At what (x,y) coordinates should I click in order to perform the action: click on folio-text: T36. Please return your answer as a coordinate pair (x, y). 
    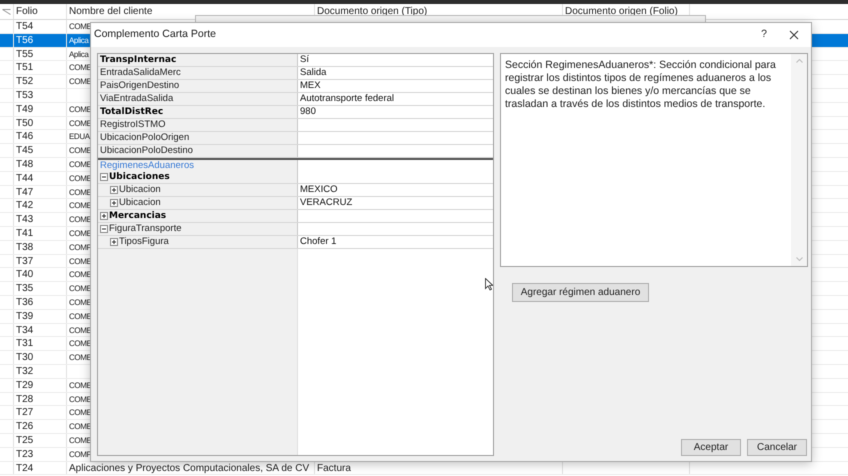
    Looking at the image, I should click on (25, 302).